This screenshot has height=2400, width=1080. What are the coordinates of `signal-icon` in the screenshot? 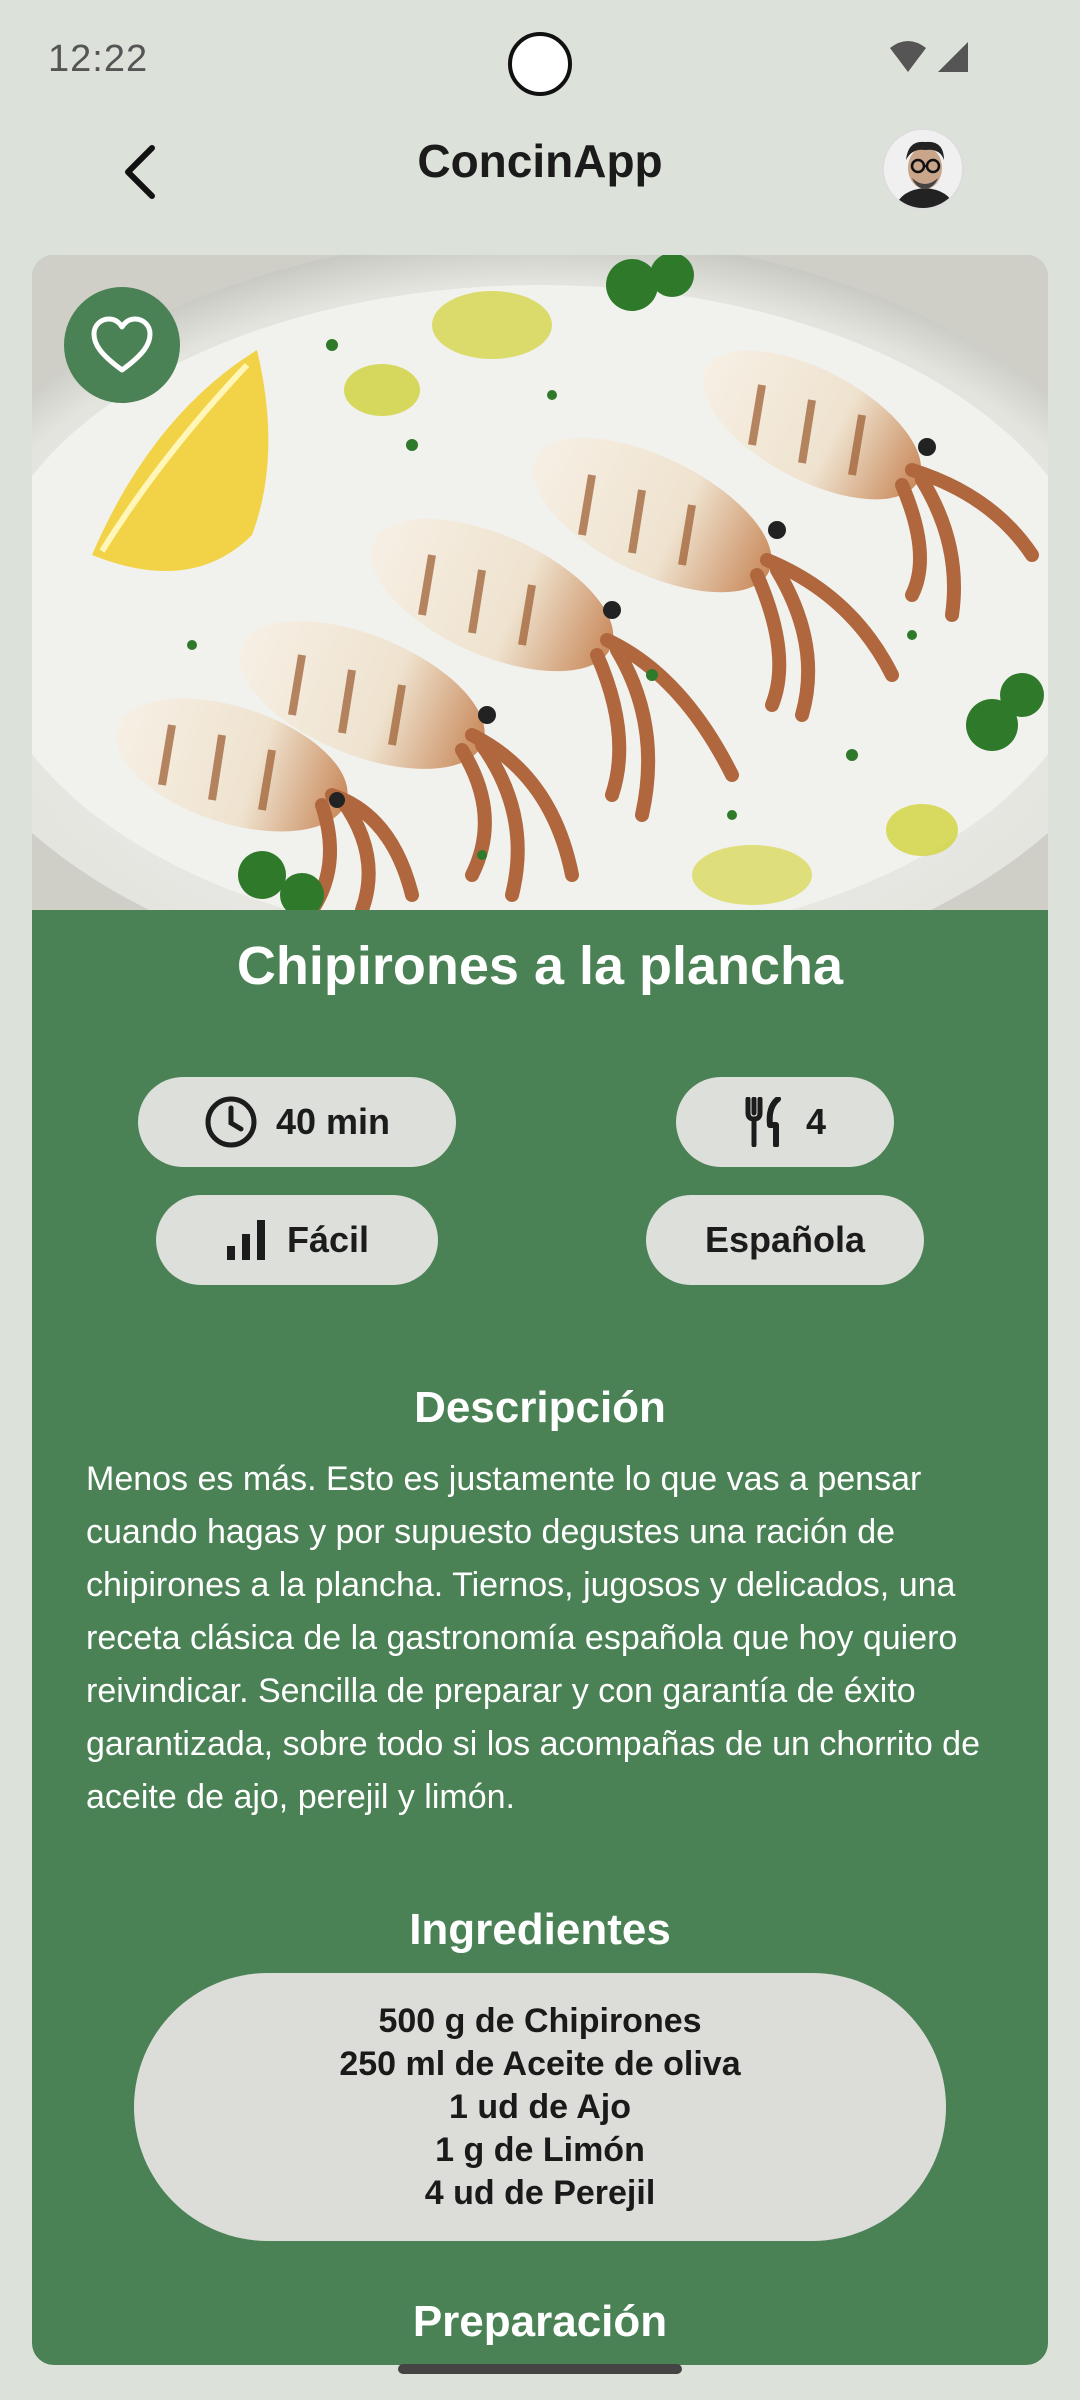 It's located at (953, 57).